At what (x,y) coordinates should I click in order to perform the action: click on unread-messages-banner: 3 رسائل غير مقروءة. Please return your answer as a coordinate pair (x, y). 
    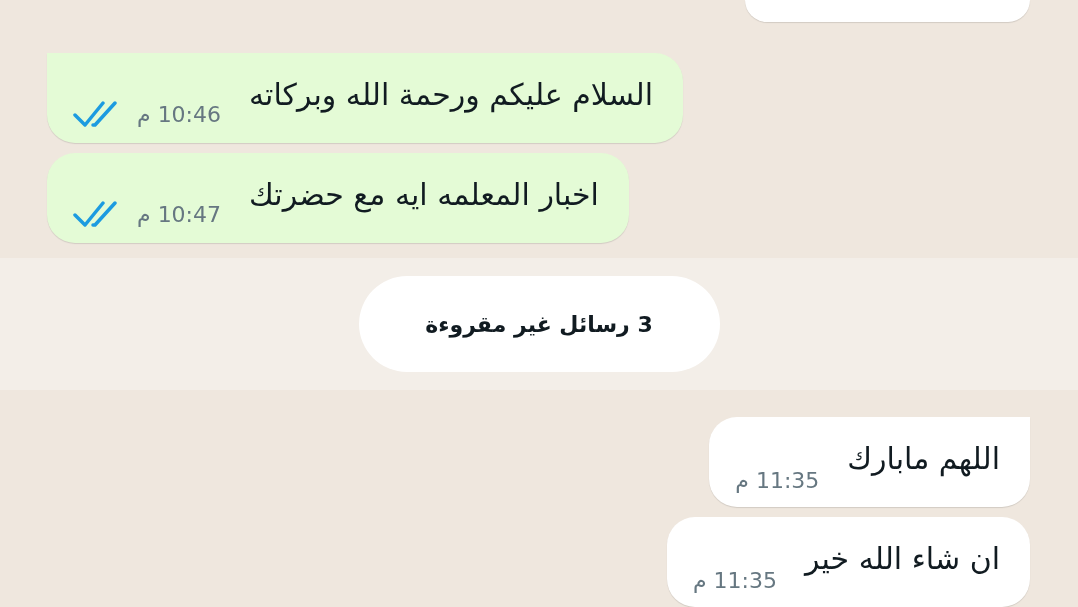
    Looking at the image, I should click on (539, 324).